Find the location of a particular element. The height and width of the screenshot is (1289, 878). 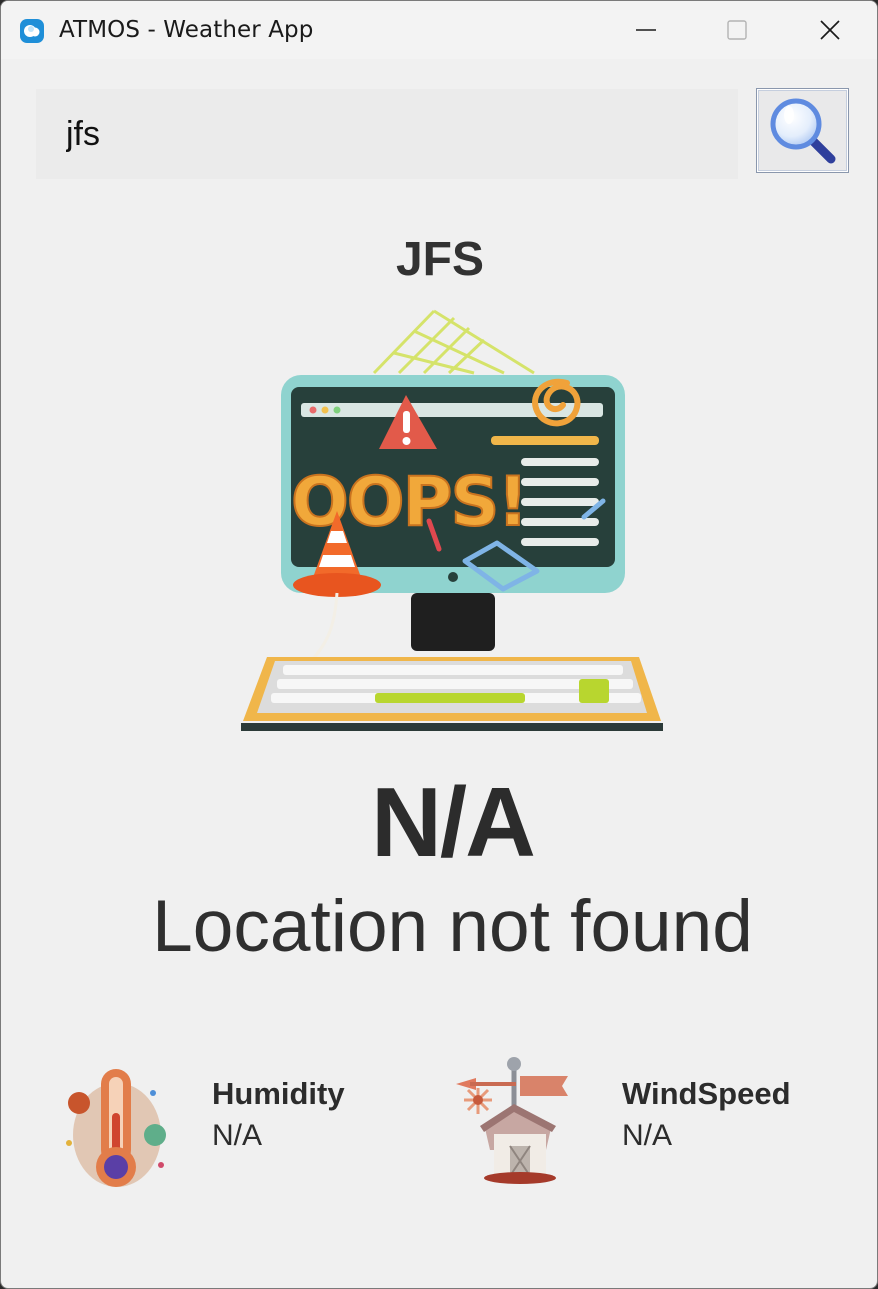

app-logo-icon is located at coordinates (32, 31).